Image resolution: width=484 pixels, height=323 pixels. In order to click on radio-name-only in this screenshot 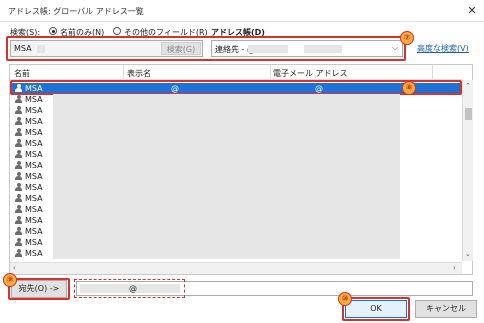, I will do `click(53, 31)`.